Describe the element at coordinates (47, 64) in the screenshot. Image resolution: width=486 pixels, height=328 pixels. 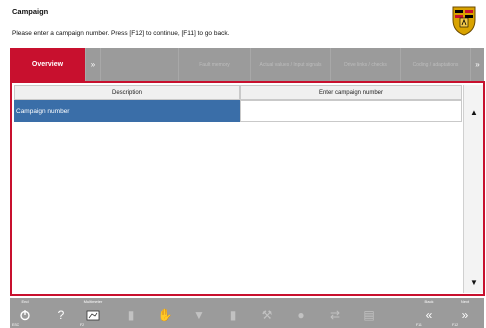
I see `tab-overview: Overview` at that location.